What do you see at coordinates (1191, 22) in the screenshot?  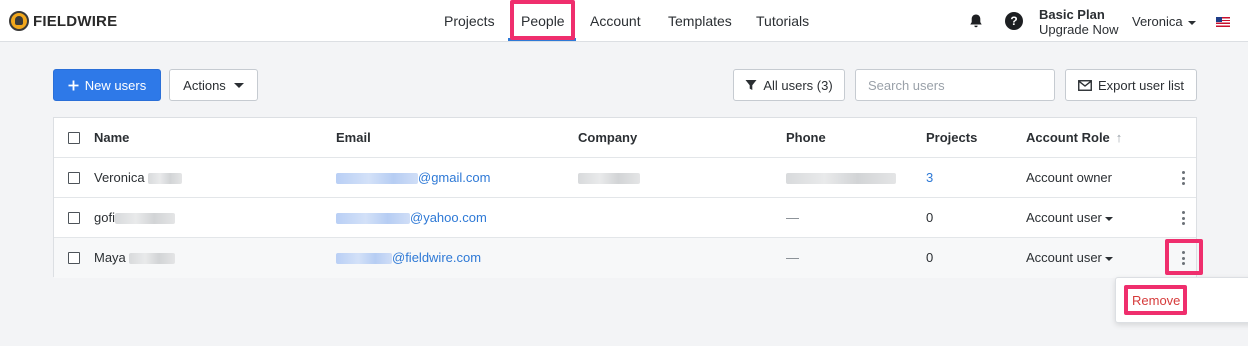 I see `chevron-down-icon` at bounding box center [1191, 22].